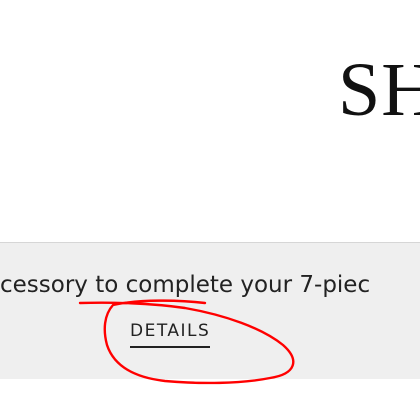 The height and width of the screenshot is (420, 420). Describe the element at coordinates (379, 90) in the screenshot. I see `brand-logo: SH` at that location.